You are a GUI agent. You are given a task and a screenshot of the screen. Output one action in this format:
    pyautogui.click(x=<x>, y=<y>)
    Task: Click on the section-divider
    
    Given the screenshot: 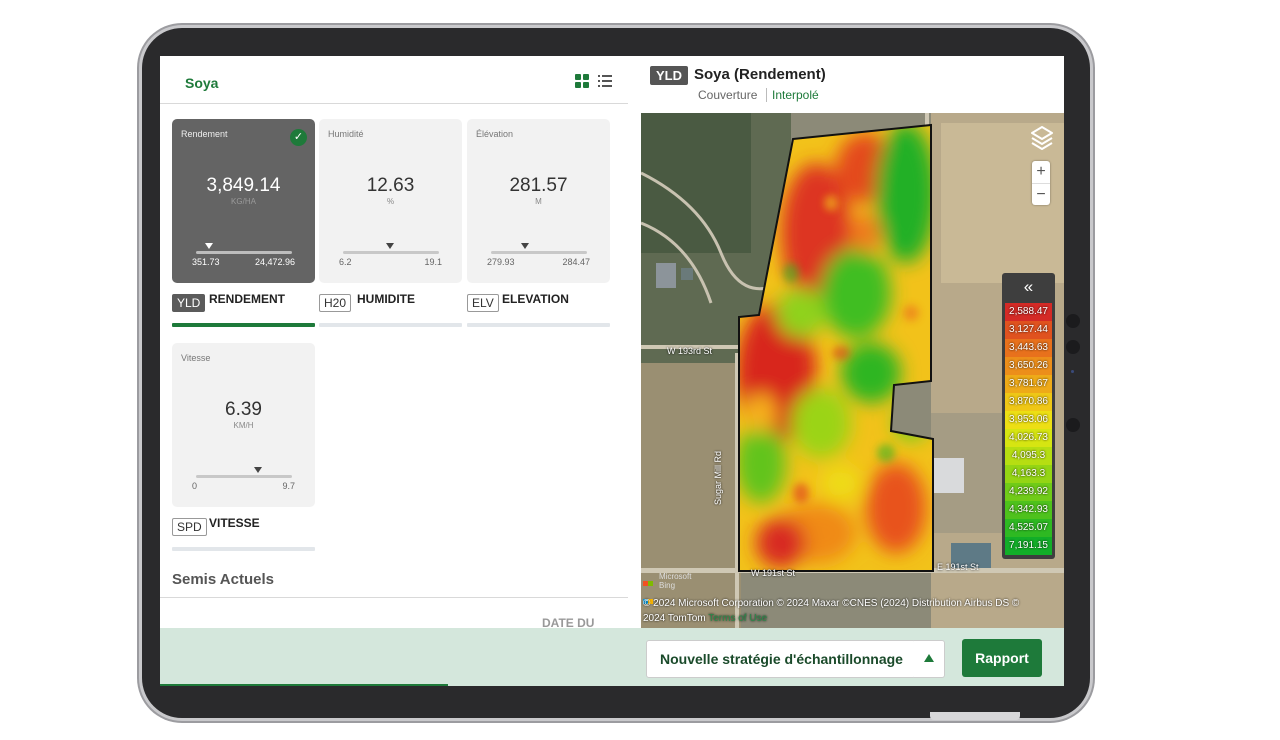 What is the action you would take?
    pyautogui.click(x=394, y=597)
    